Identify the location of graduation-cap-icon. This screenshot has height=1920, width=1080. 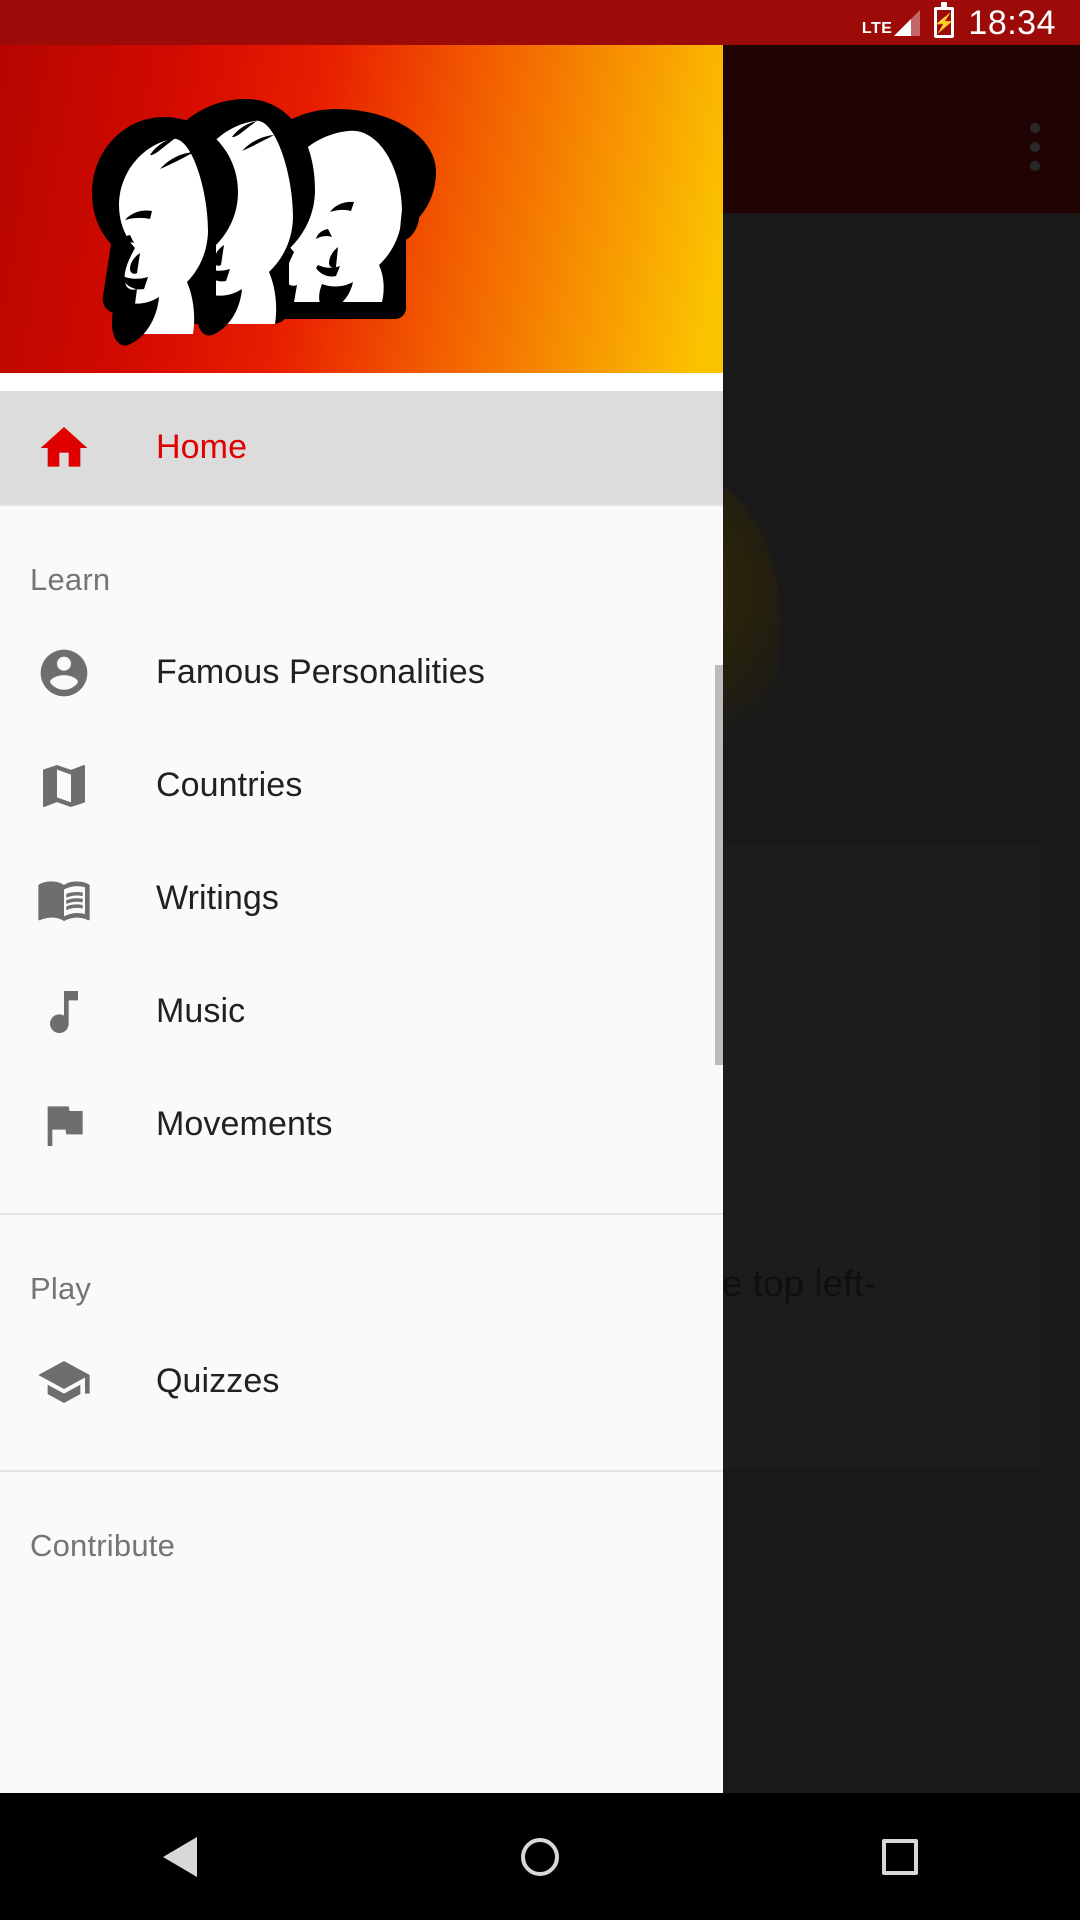
(64, 1382).